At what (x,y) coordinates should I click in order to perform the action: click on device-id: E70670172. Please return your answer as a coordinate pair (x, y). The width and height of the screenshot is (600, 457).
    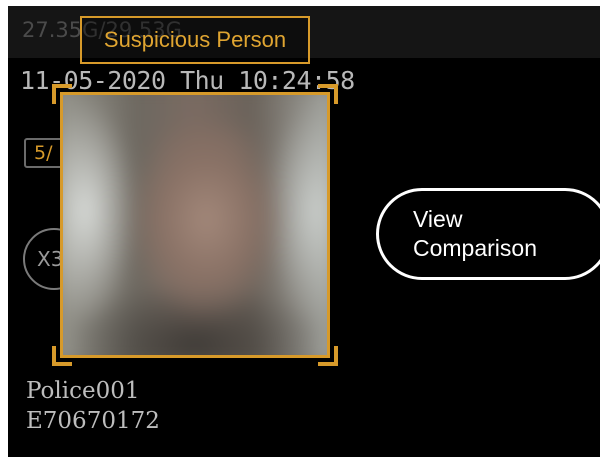
    Looking at the image, I should click on (93, 421).